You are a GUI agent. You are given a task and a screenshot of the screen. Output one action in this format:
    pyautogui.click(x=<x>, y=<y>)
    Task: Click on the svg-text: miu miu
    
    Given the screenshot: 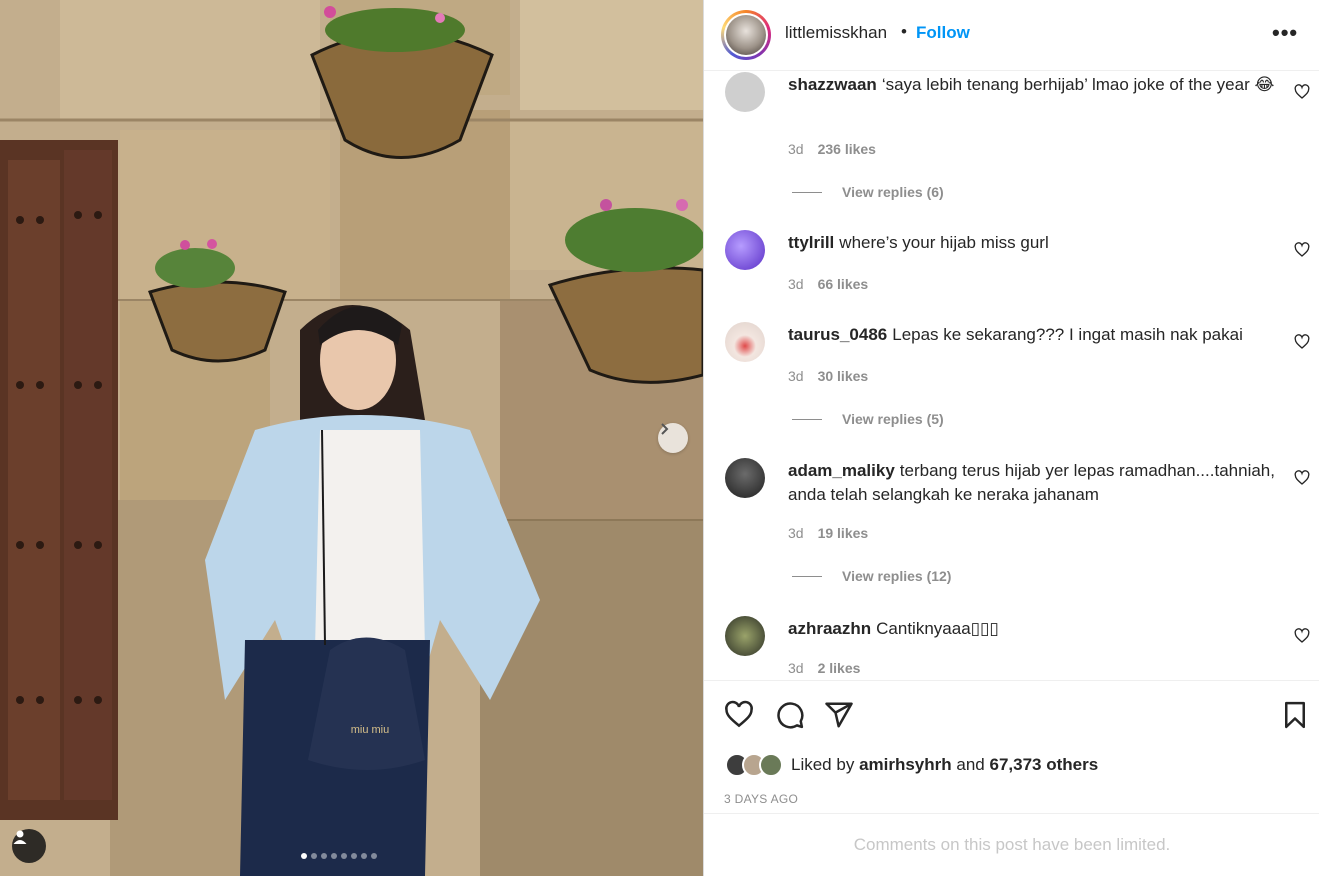 What is the action you would take?
    pyautogui.click(x=370, y=730)
    